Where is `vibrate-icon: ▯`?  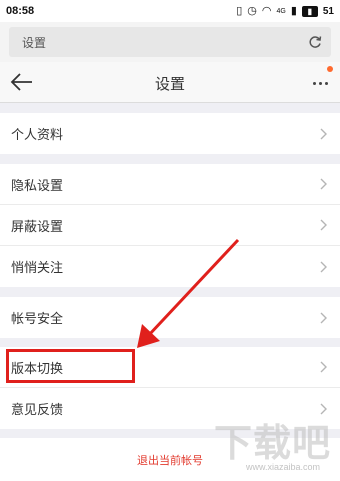
vibrate-icon: ▯ is located at coordinates (239, 10).